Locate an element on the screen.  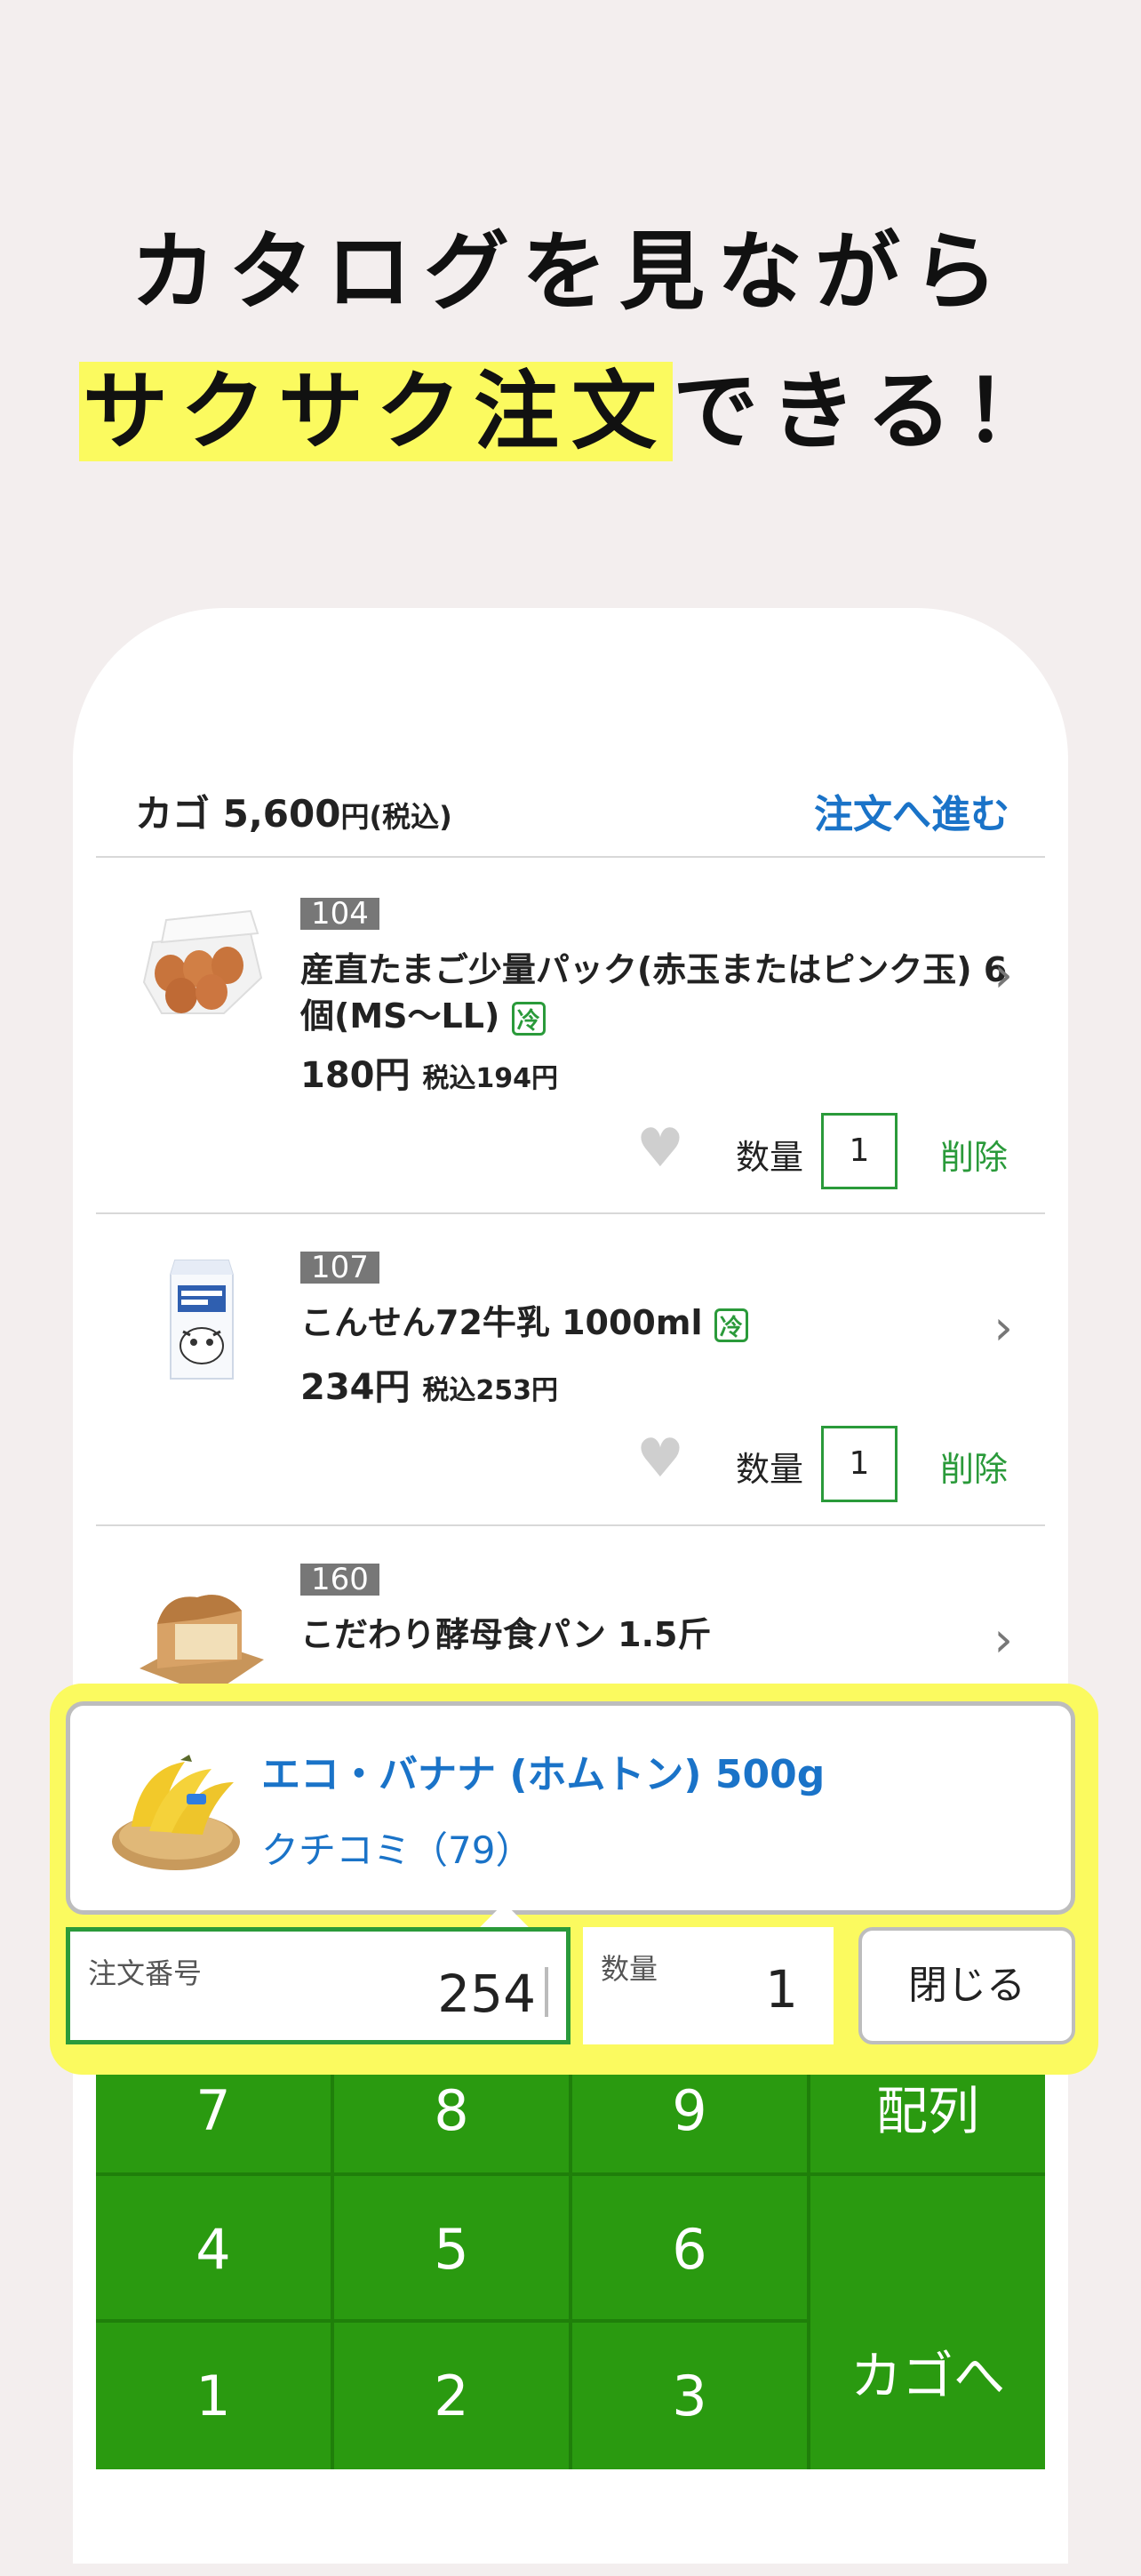
headline-rest: できる！ is located at coordinates (867, 411).